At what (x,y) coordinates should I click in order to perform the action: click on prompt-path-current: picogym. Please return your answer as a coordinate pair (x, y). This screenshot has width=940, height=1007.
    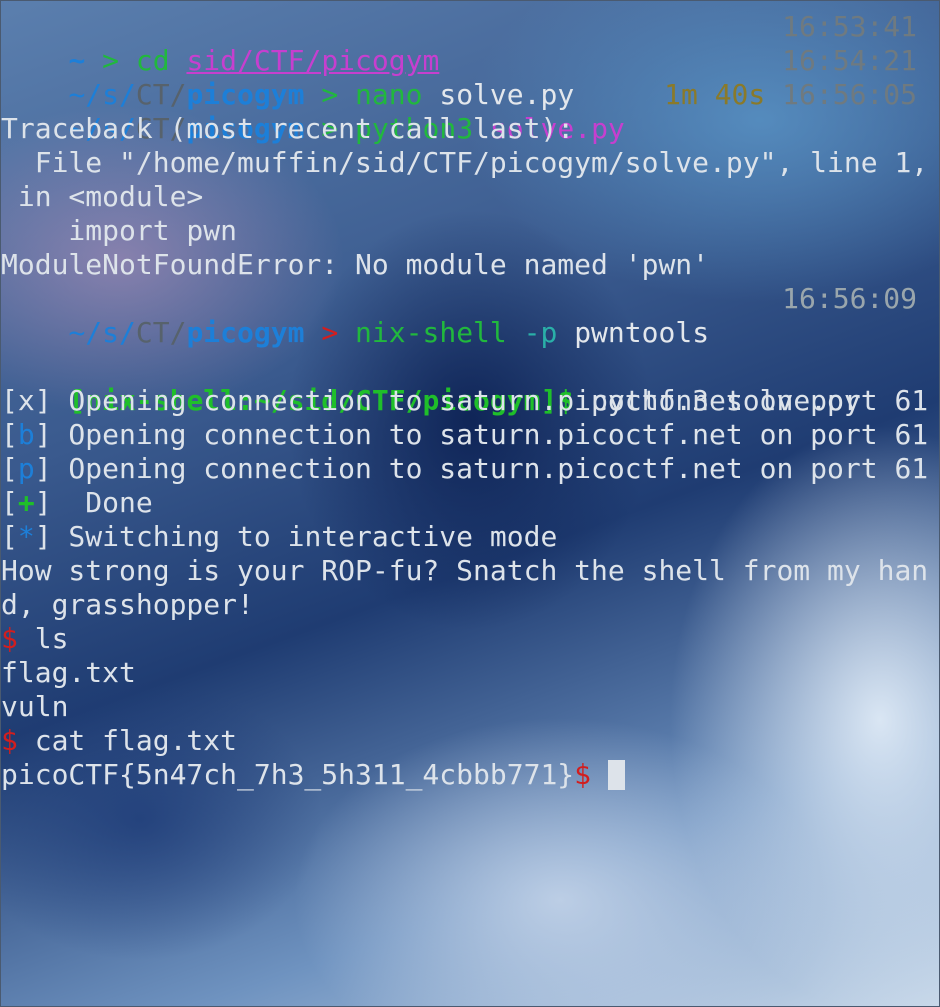
    Looking at the image, I should click on (245, 332).